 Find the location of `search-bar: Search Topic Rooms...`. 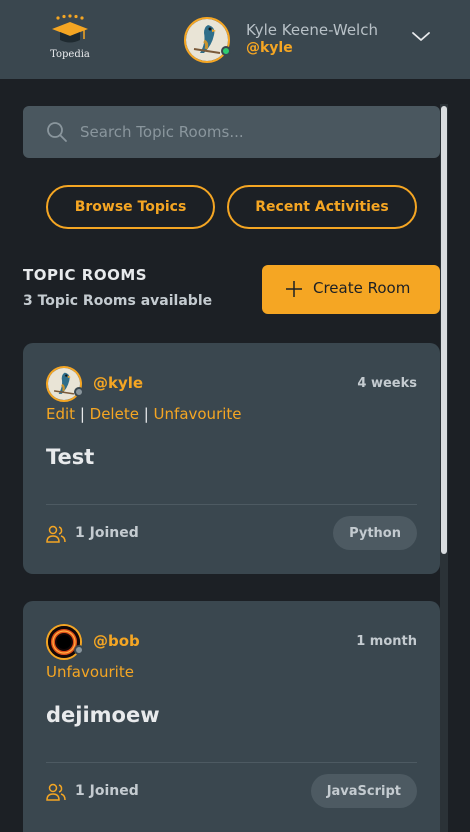

search-bar: Search Topic Rooms... is located at coordinates (231, 132).